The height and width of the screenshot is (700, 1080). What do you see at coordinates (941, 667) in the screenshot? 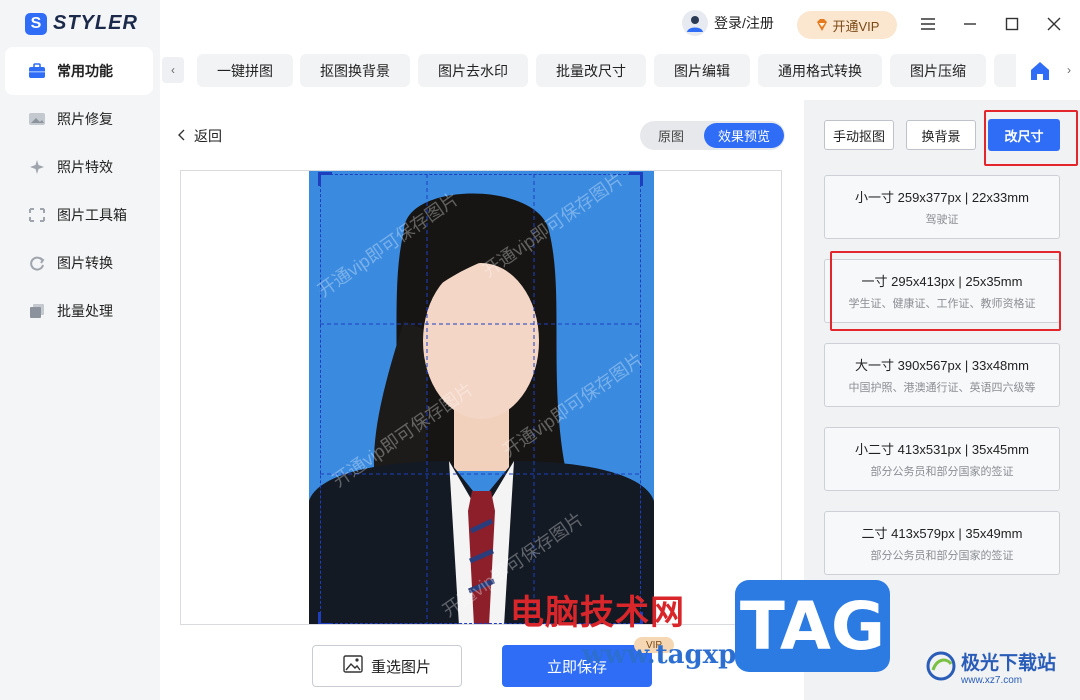
I see `aurora-logo-icon` at bounding box center [941, 667].